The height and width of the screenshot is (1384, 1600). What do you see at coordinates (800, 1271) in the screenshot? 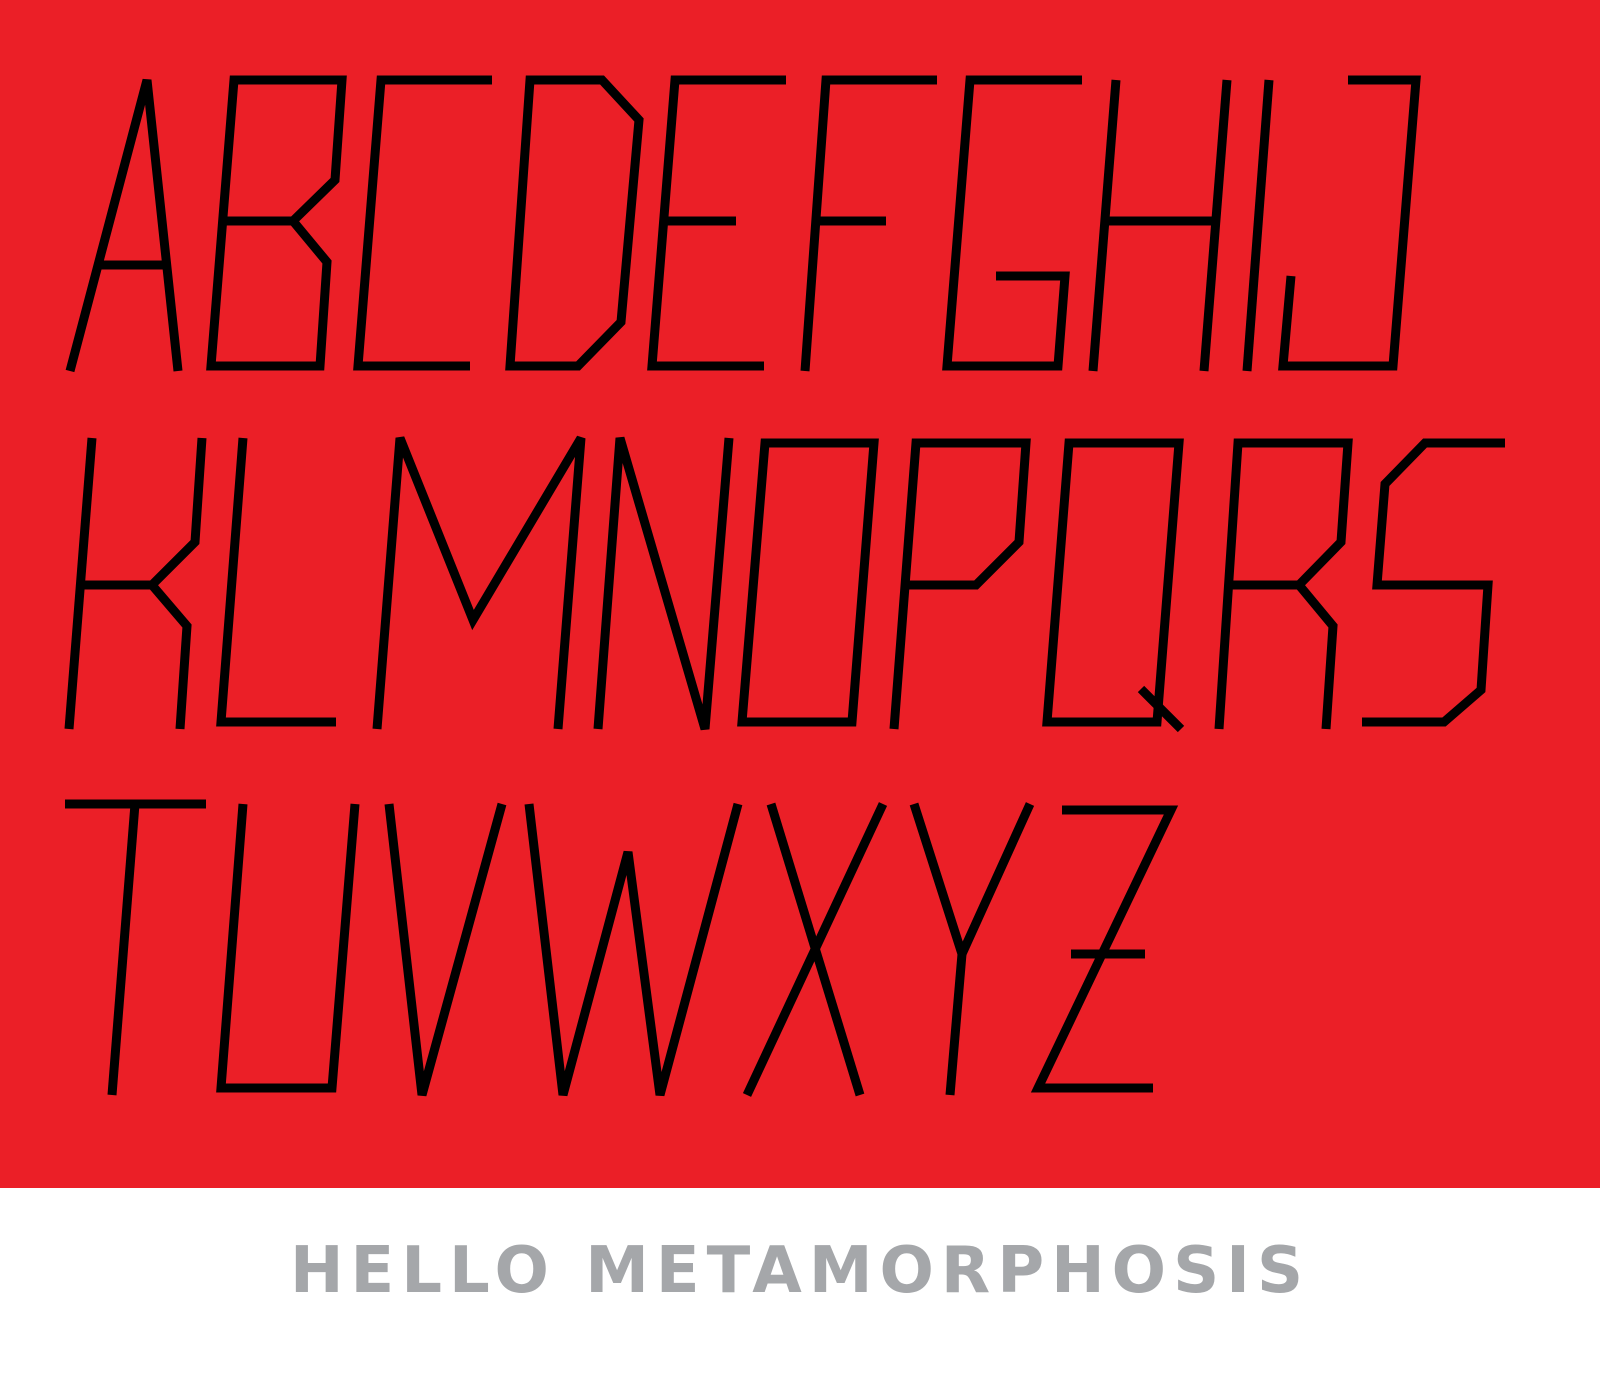
I see `caption-title: HELLO METAMORPHOSIS` at bounding box center [800, 1271].